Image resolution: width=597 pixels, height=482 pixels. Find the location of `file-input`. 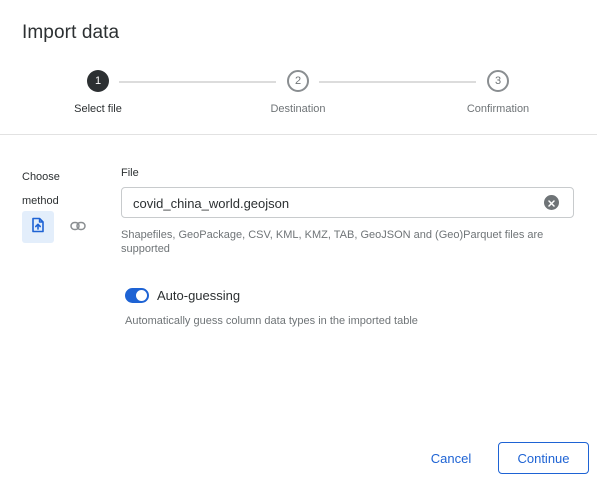

file-input is located at coordinates (333, 203).